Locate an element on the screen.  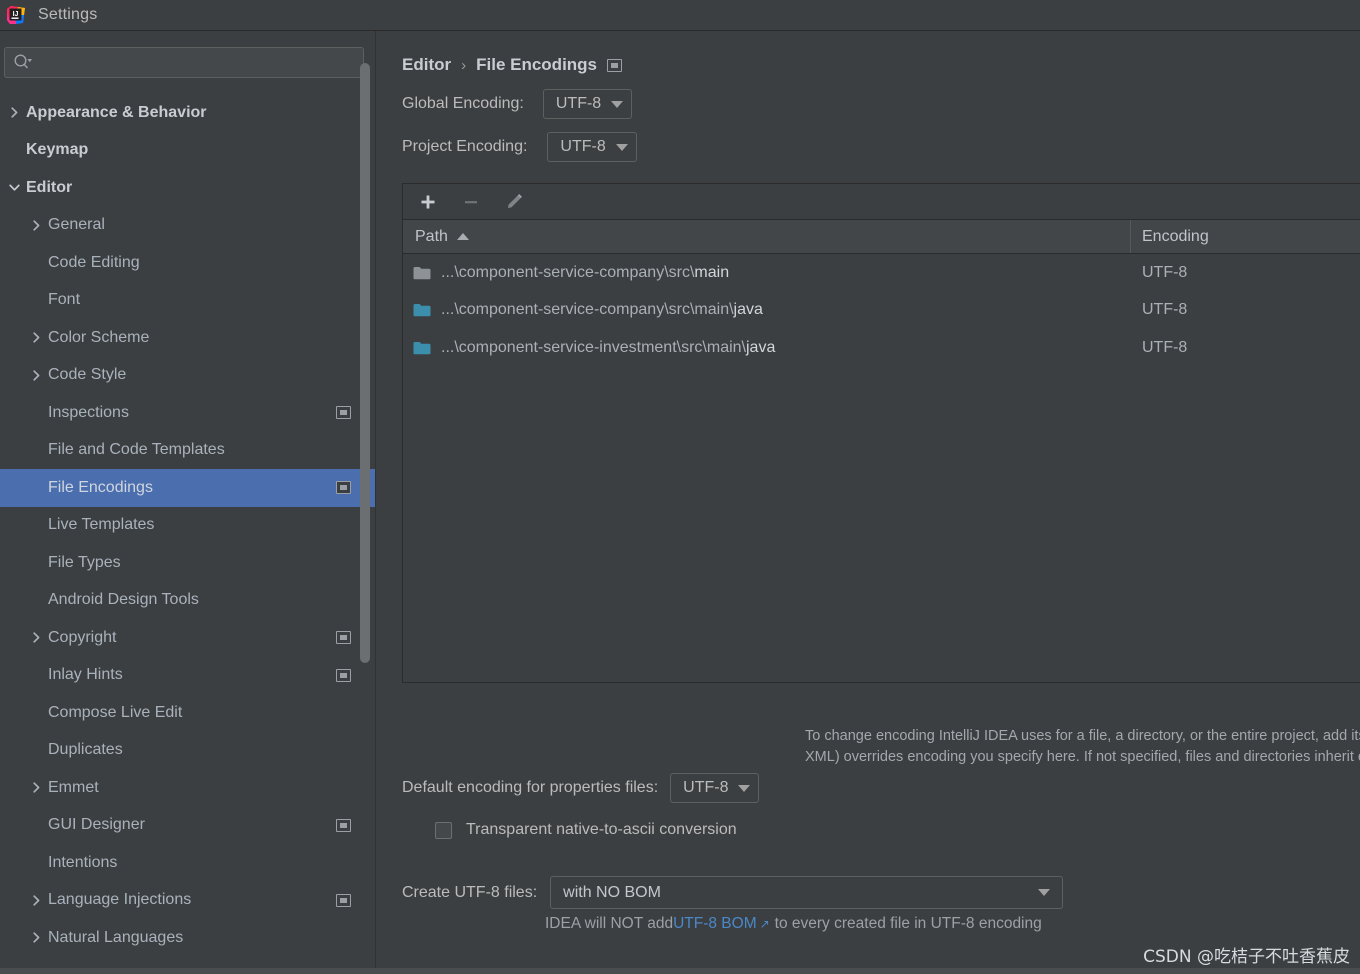
sidebar-item-gui-designer: GUI Designer is located at coordinates (187, 826).